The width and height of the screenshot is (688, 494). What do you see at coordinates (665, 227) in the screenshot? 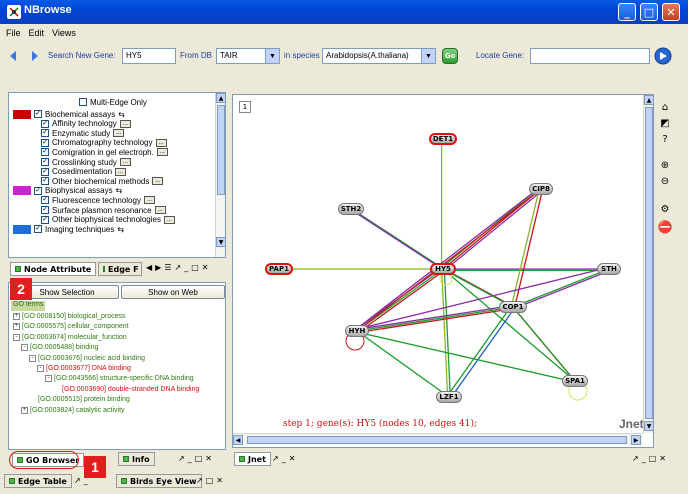
I see `remove-icon: ⛔` at bounding box center [665, 227].